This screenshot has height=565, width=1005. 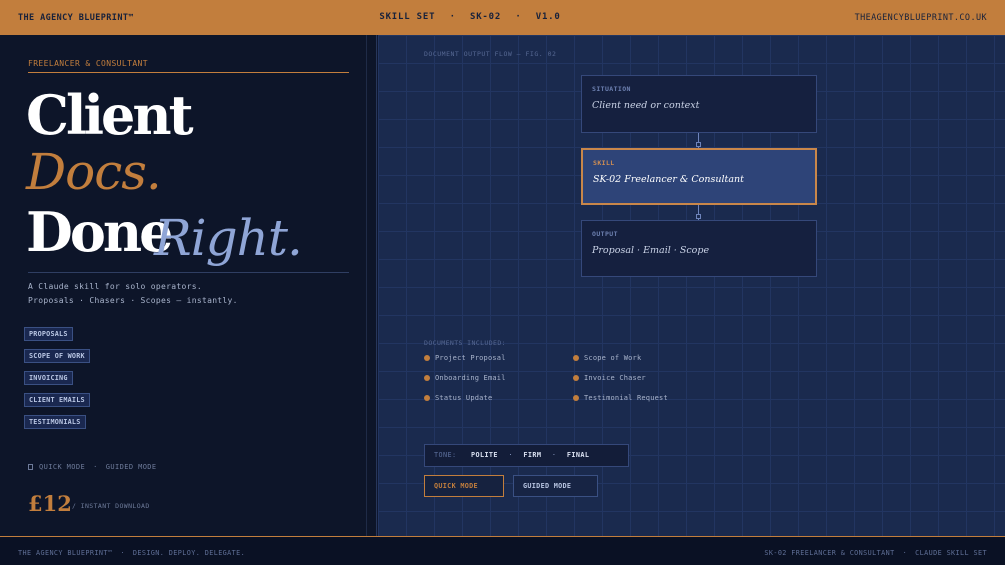 I want to click on document-label: Onboarding Email, so click(x=470, y=378).